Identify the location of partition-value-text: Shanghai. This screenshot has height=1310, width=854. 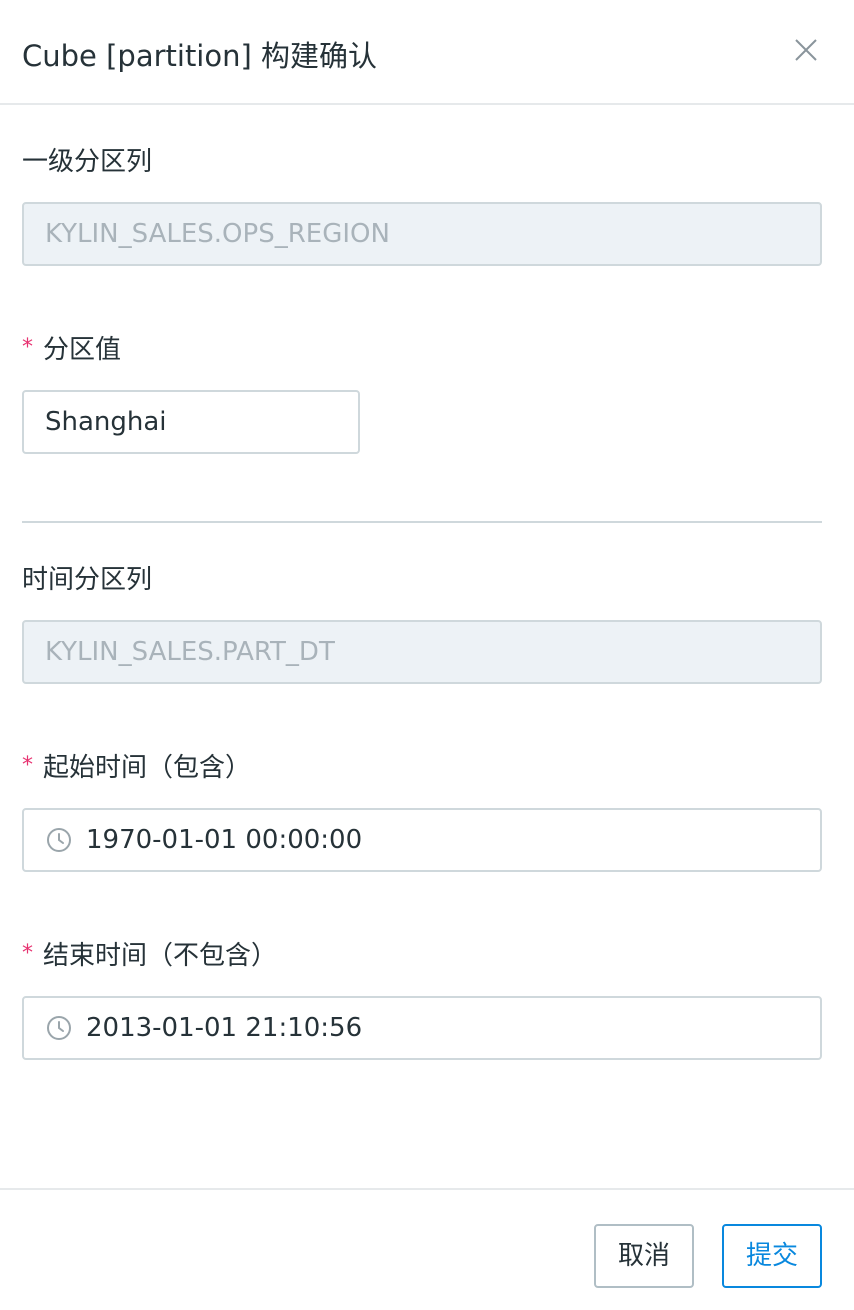
(106, 422).